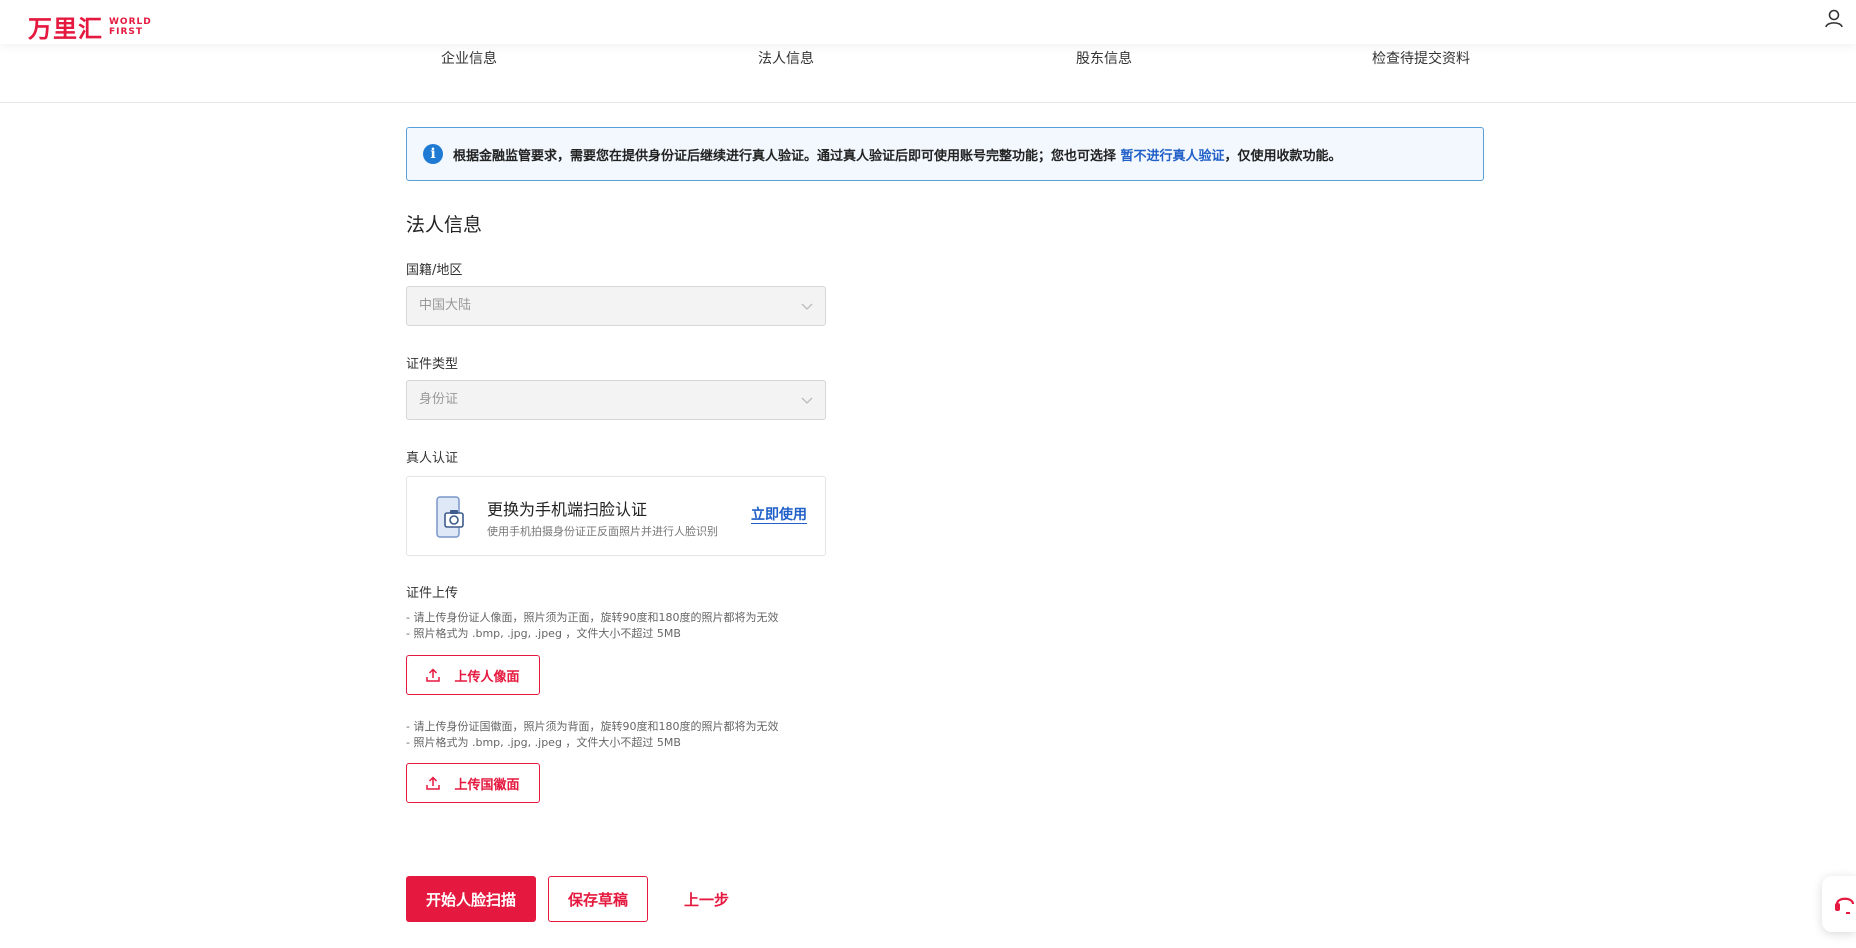  I want to click on step-legal-person-info: 法人信息, so click(786, 59).